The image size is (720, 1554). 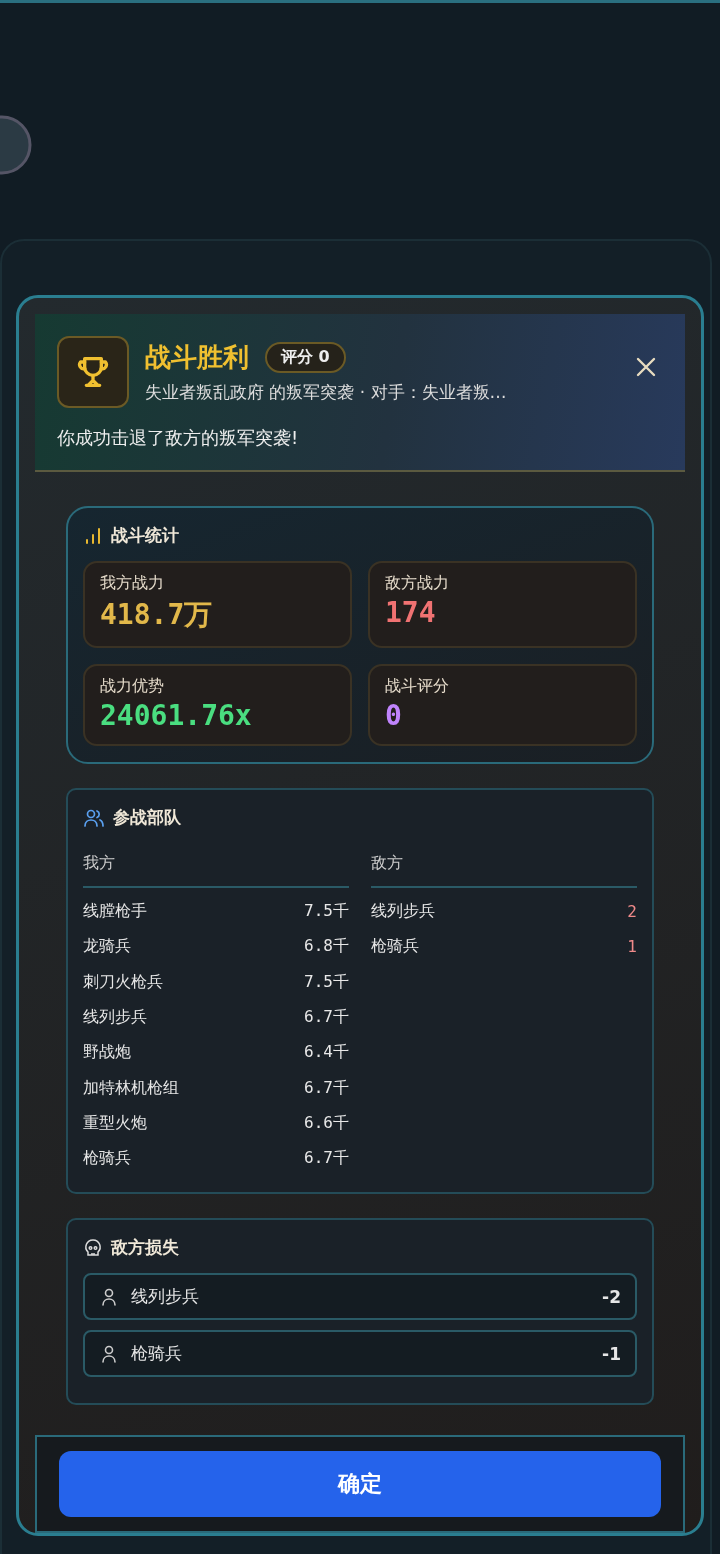 What do you see at coordinates (147, 817) in the screenshot?
I see `card-title: 参战部队` at bounding box center [147, 817].